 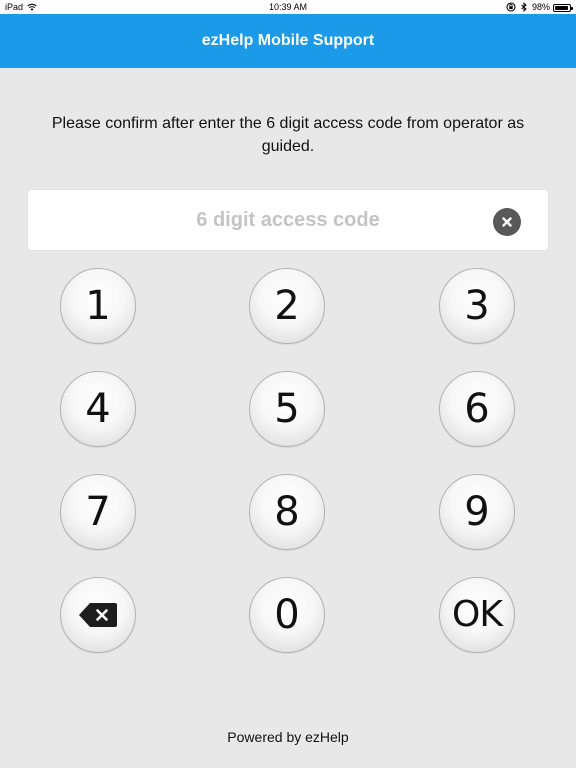 What do you see at coordinates (288, 737) in the screenshot?
I see `footer-powered-by: Powered by ezHelp` at bounding box center [288, 737].